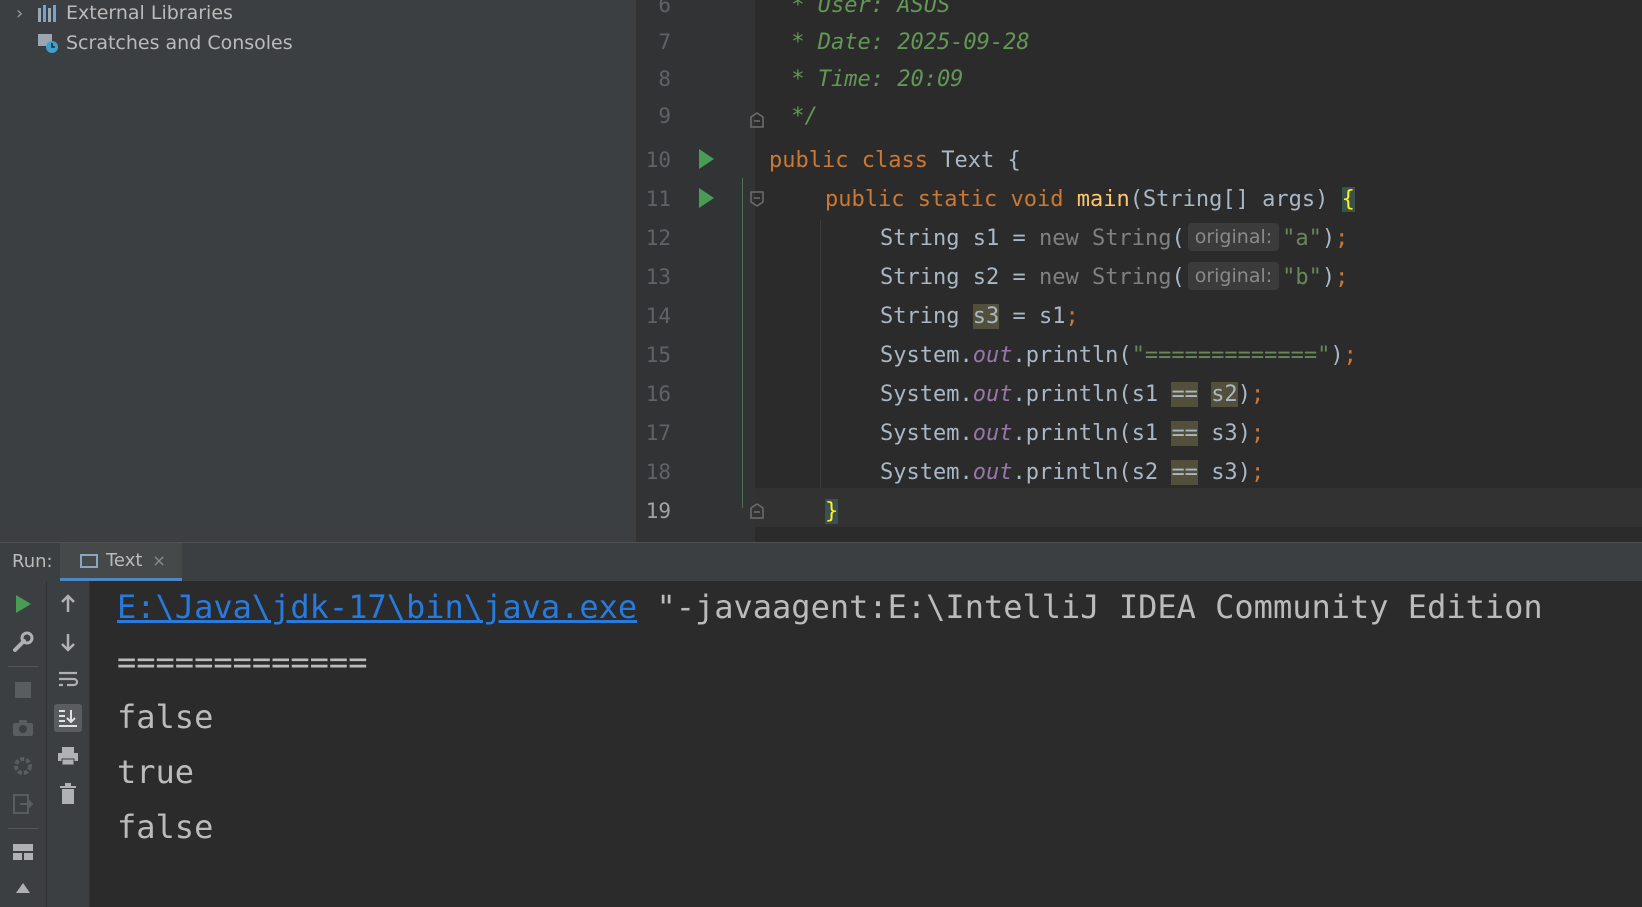 The image size is (1642, 907). I want to click on line-number: 10, so click(658, 160).